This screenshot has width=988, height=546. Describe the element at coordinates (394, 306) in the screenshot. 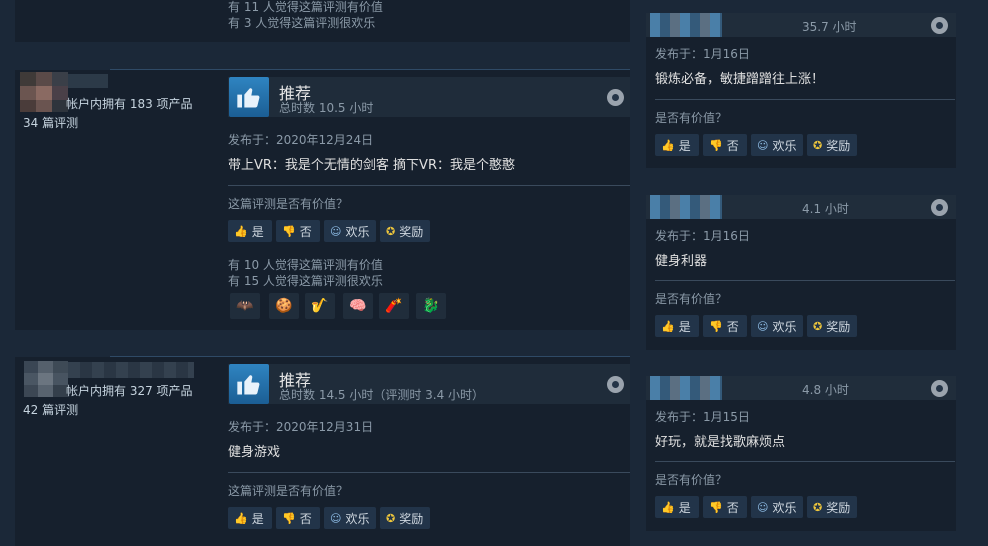

I see `received-award-icon: 🧨` at that location.